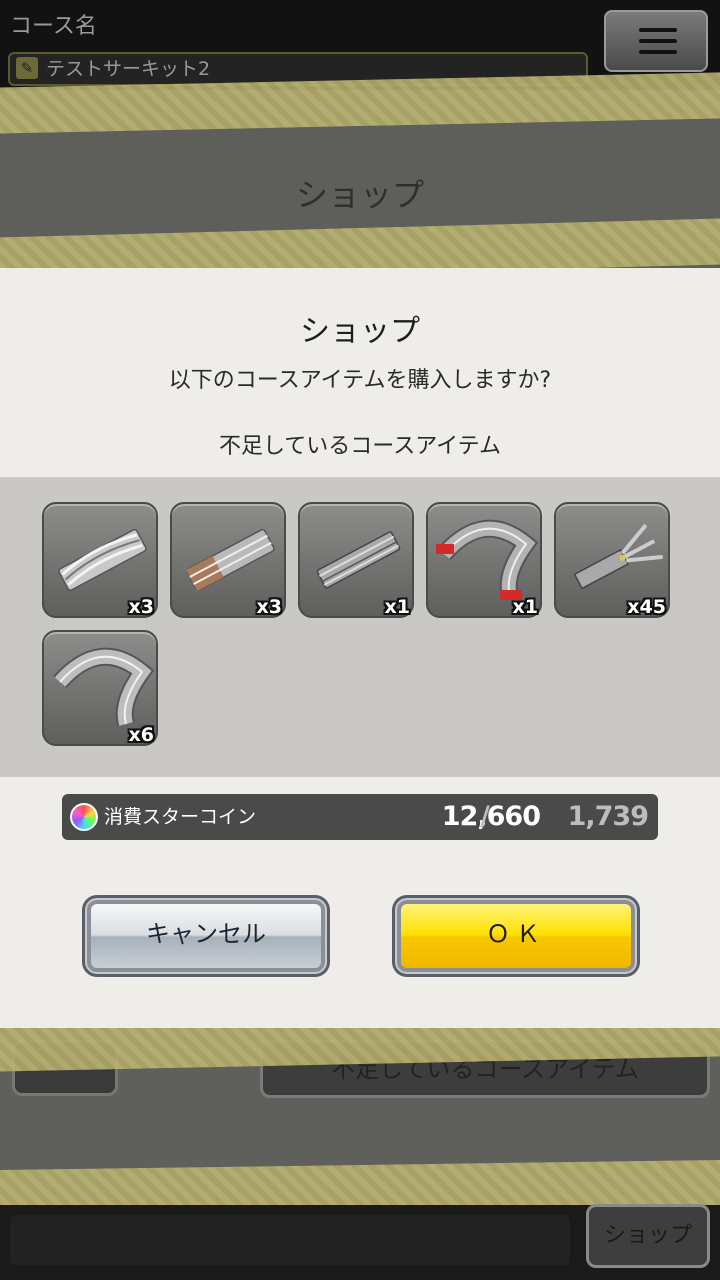  What do you see at coordinates (180, 817) in the screenshot?
I see `star-coin-label: 消費スターコイン` at bounding box center [180, 817].